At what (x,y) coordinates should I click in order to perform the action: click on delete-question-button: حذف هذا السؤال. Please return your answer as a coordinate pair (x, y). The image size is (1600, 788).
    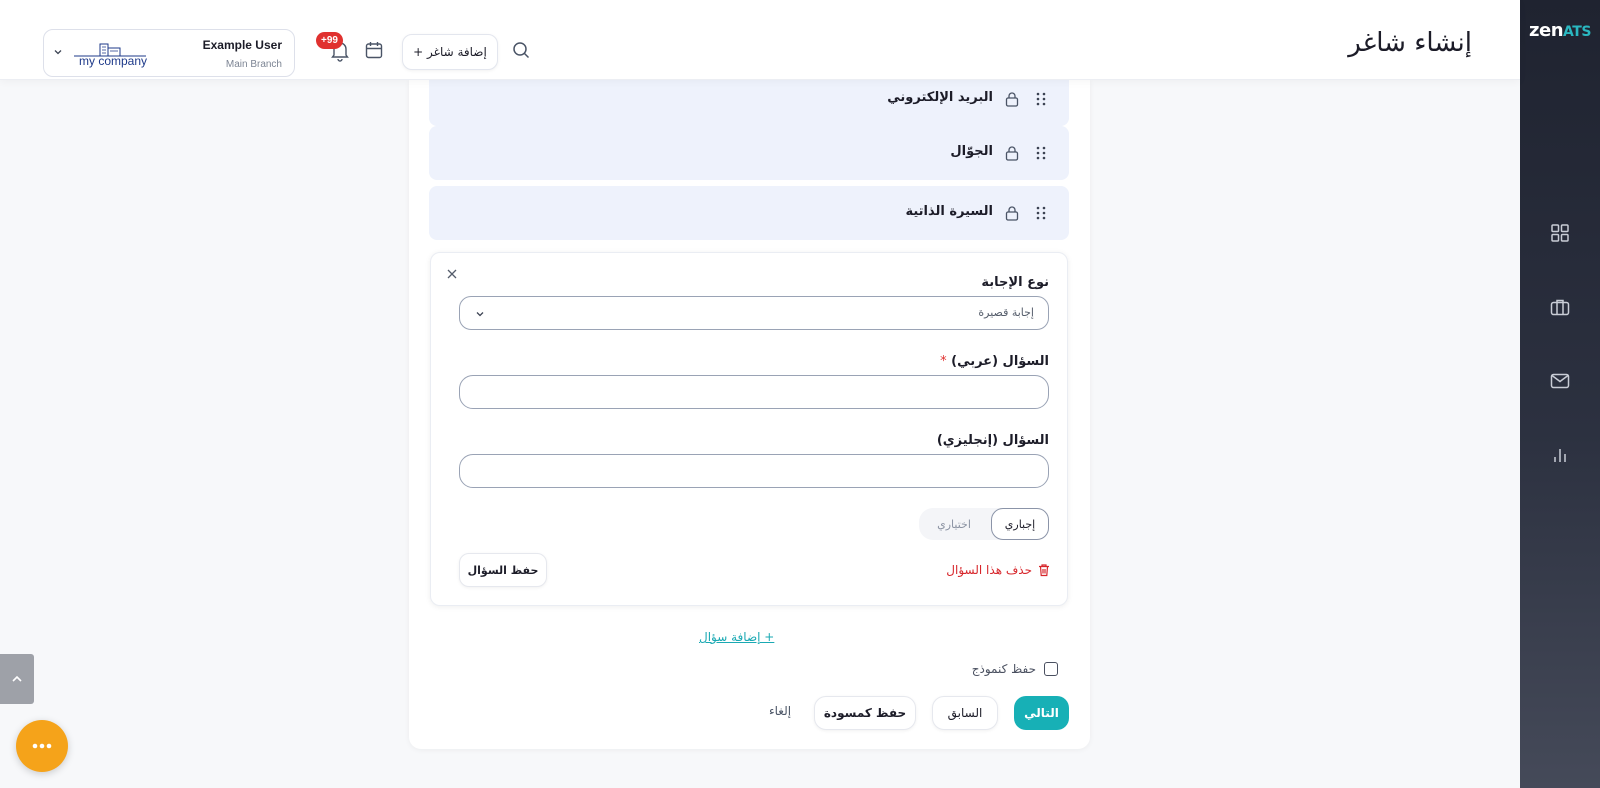
    Looking at the image, I should click on (998, 570).